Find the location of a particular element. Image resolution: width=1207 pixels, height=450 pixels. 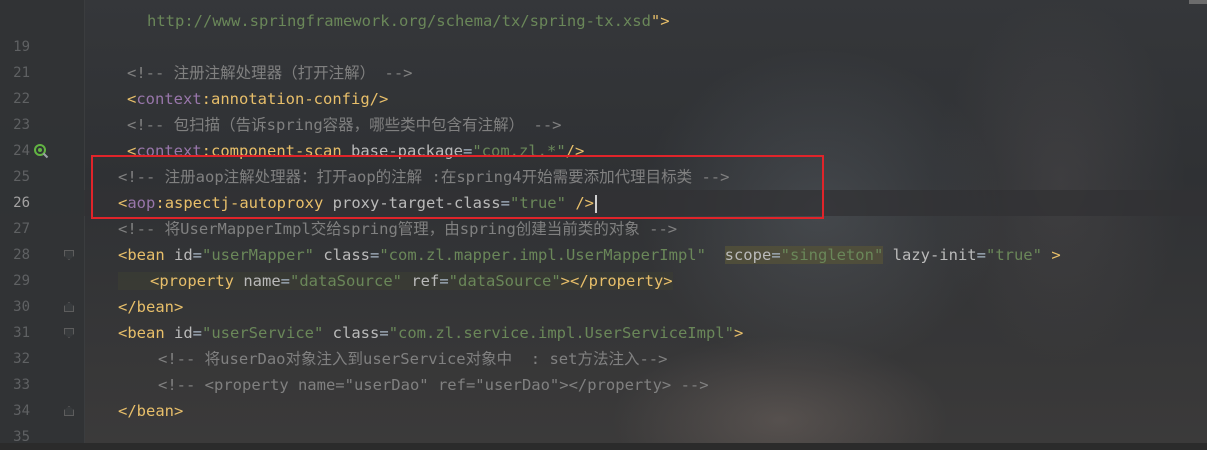

line-number: 22 is located at coordinates (21, 99).